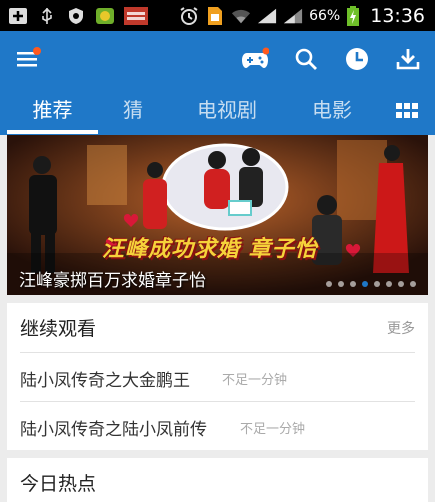 This screenshot has width=435, height=502. What do you see at coordinates (58, 484) in the screenshot?
I see `hot-today-title: 今日热点` at bounding box center [58, 484].